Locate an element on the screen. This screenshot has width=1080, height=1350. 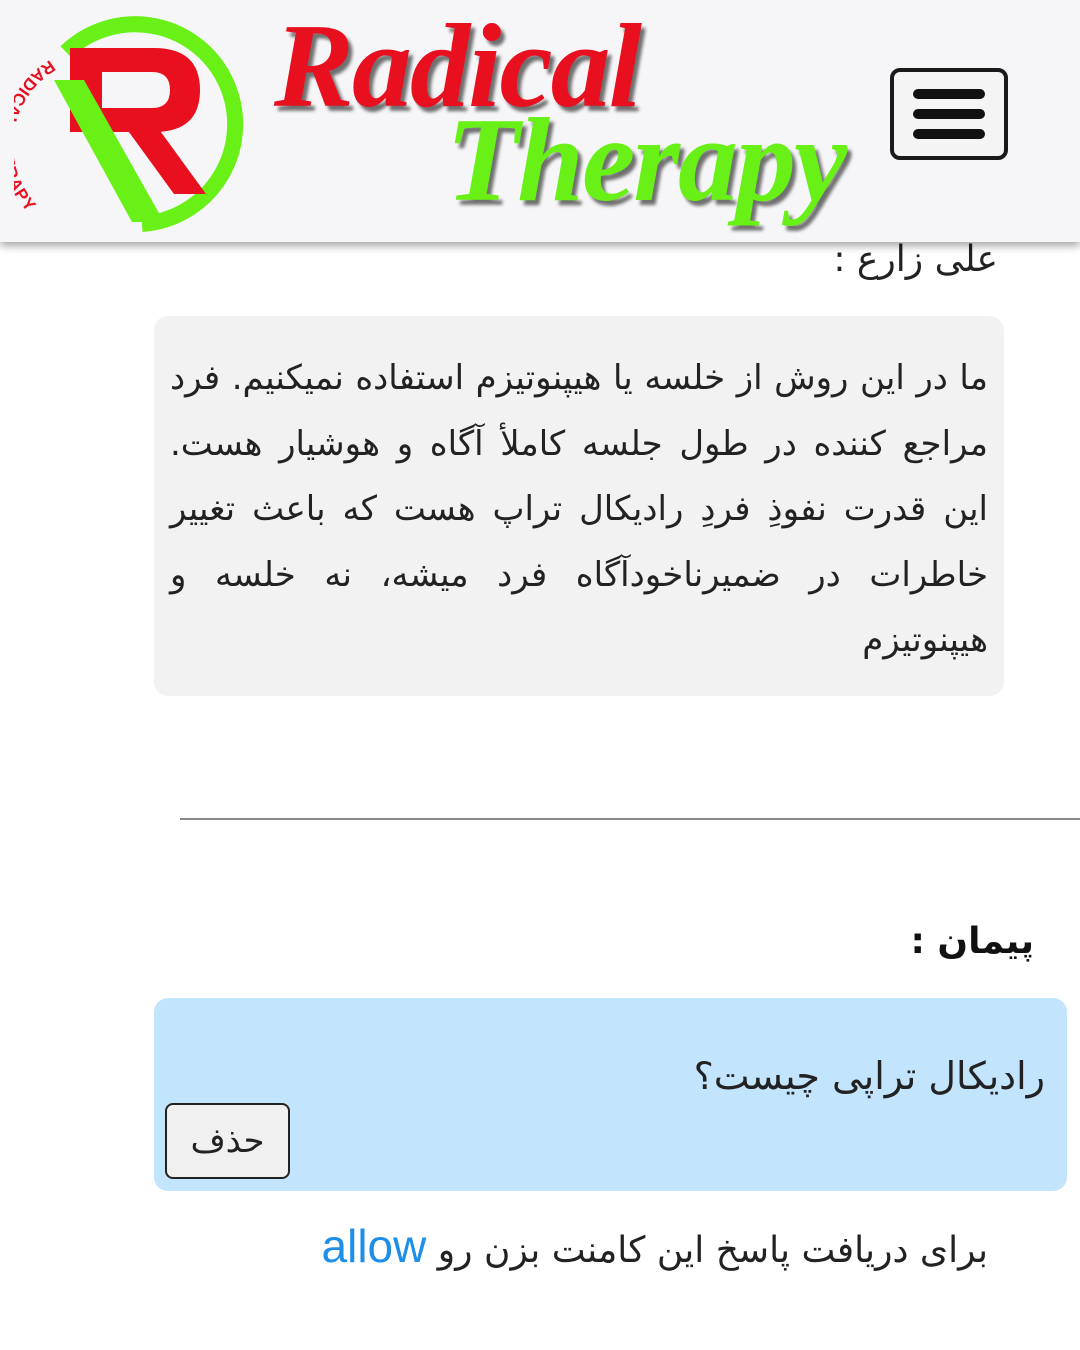
svg-text: RADICAL THERAPY is located at coordinates (36, 135).